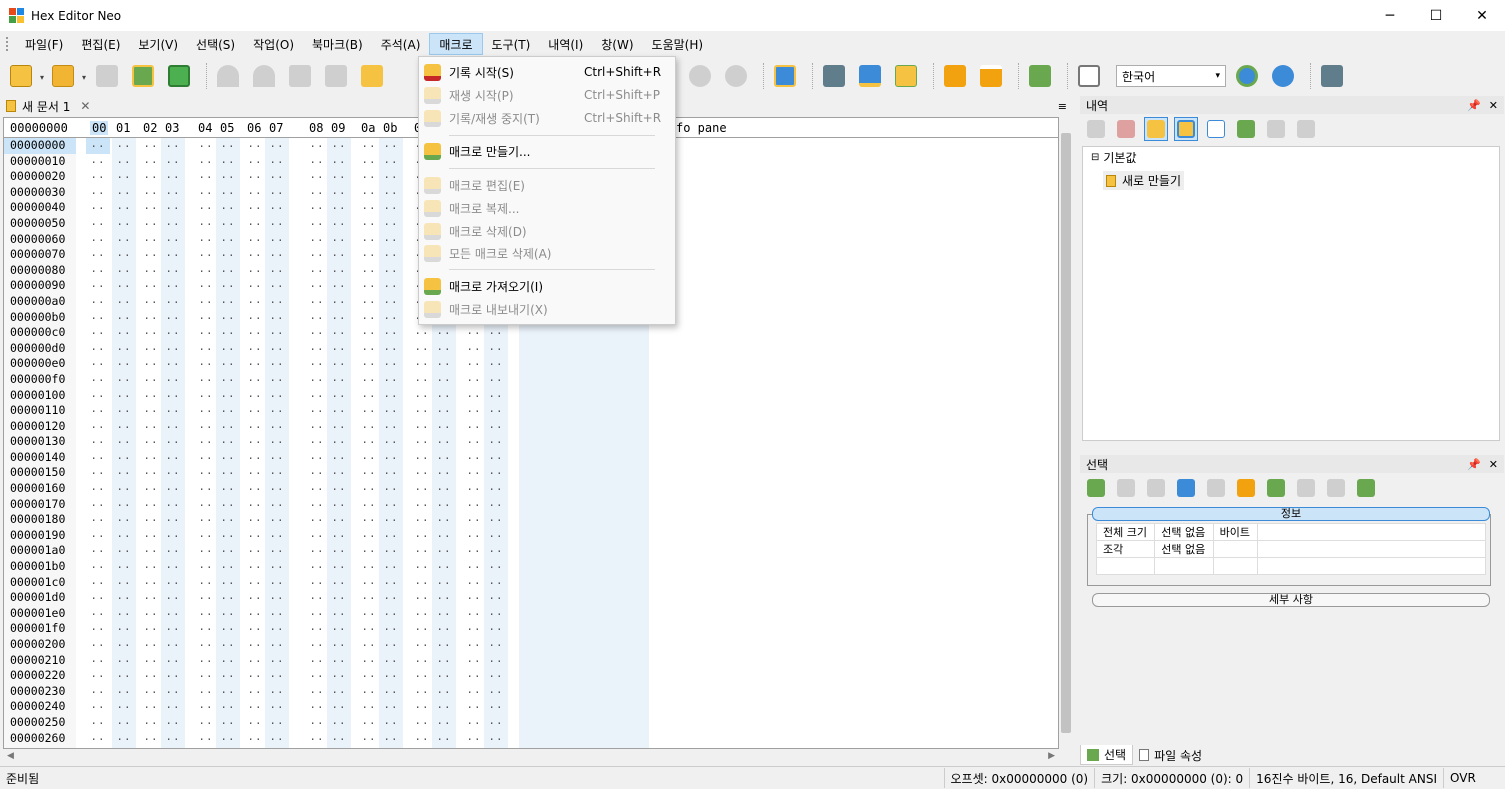  Describe the element at coordinates (678, 44) in the screenshot. I see `menu-help: 도움말(H)` at that location.